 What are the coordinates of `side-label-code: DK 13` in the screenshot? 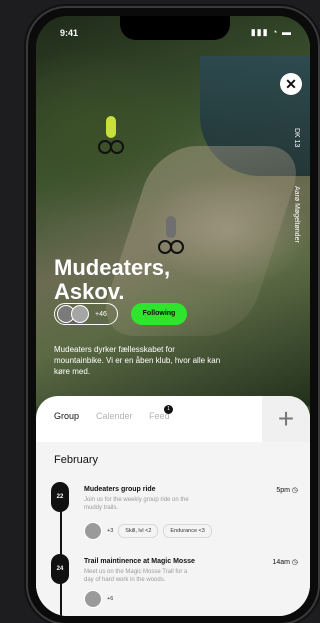 It's located at (296, 138).